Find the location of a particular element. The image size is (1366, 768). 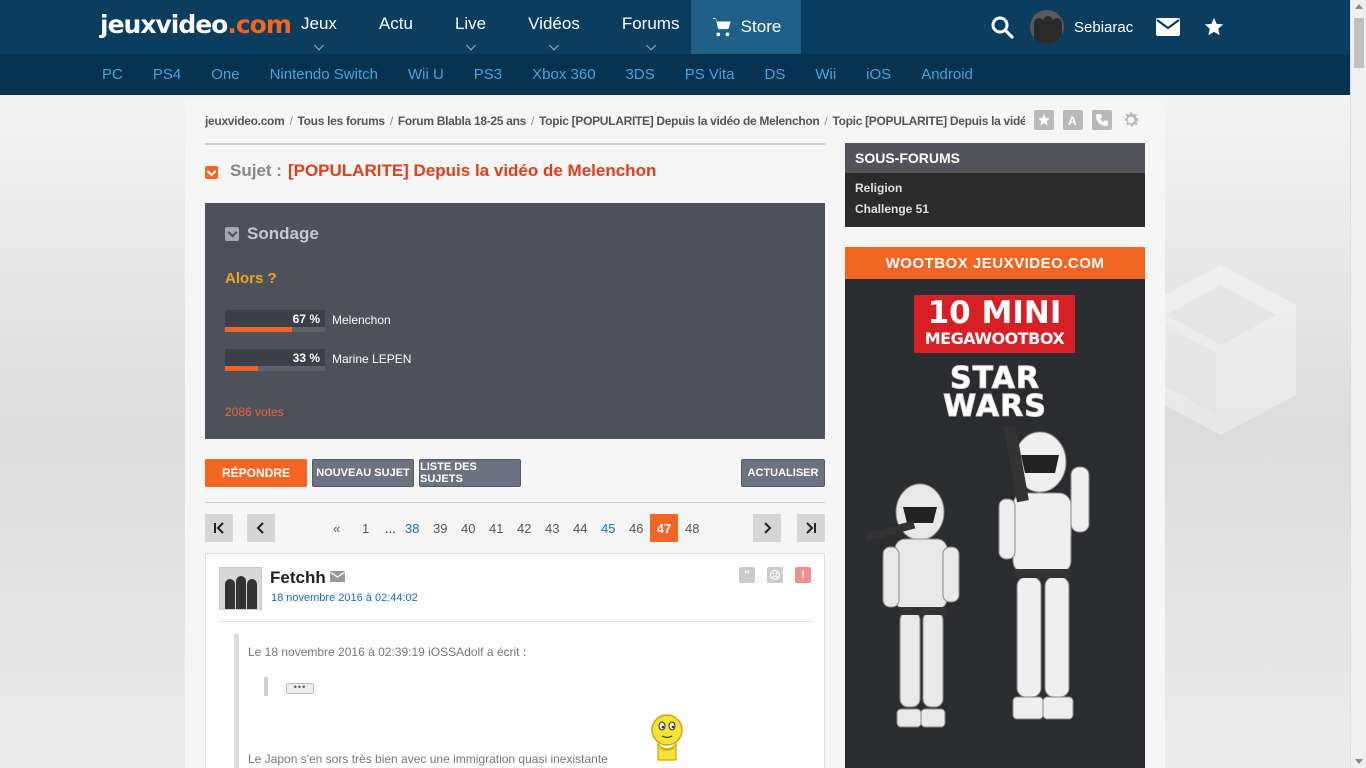

page-link: 44 is located at coordinates (580, 528).